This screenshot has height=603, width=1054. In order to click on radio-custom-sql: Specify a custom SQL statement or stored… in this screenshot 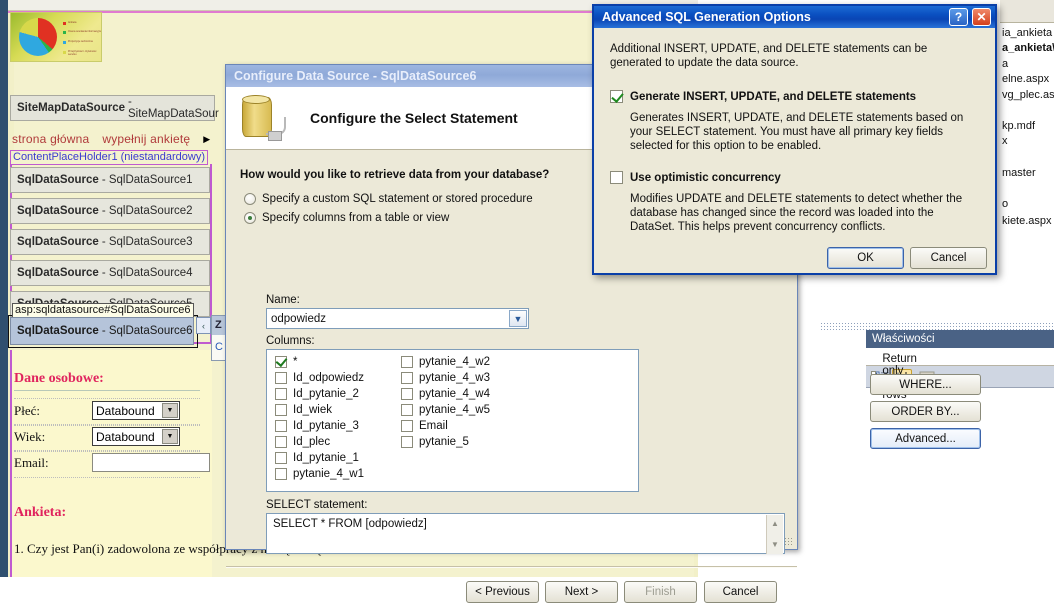, I will do `click(388, 199)`.